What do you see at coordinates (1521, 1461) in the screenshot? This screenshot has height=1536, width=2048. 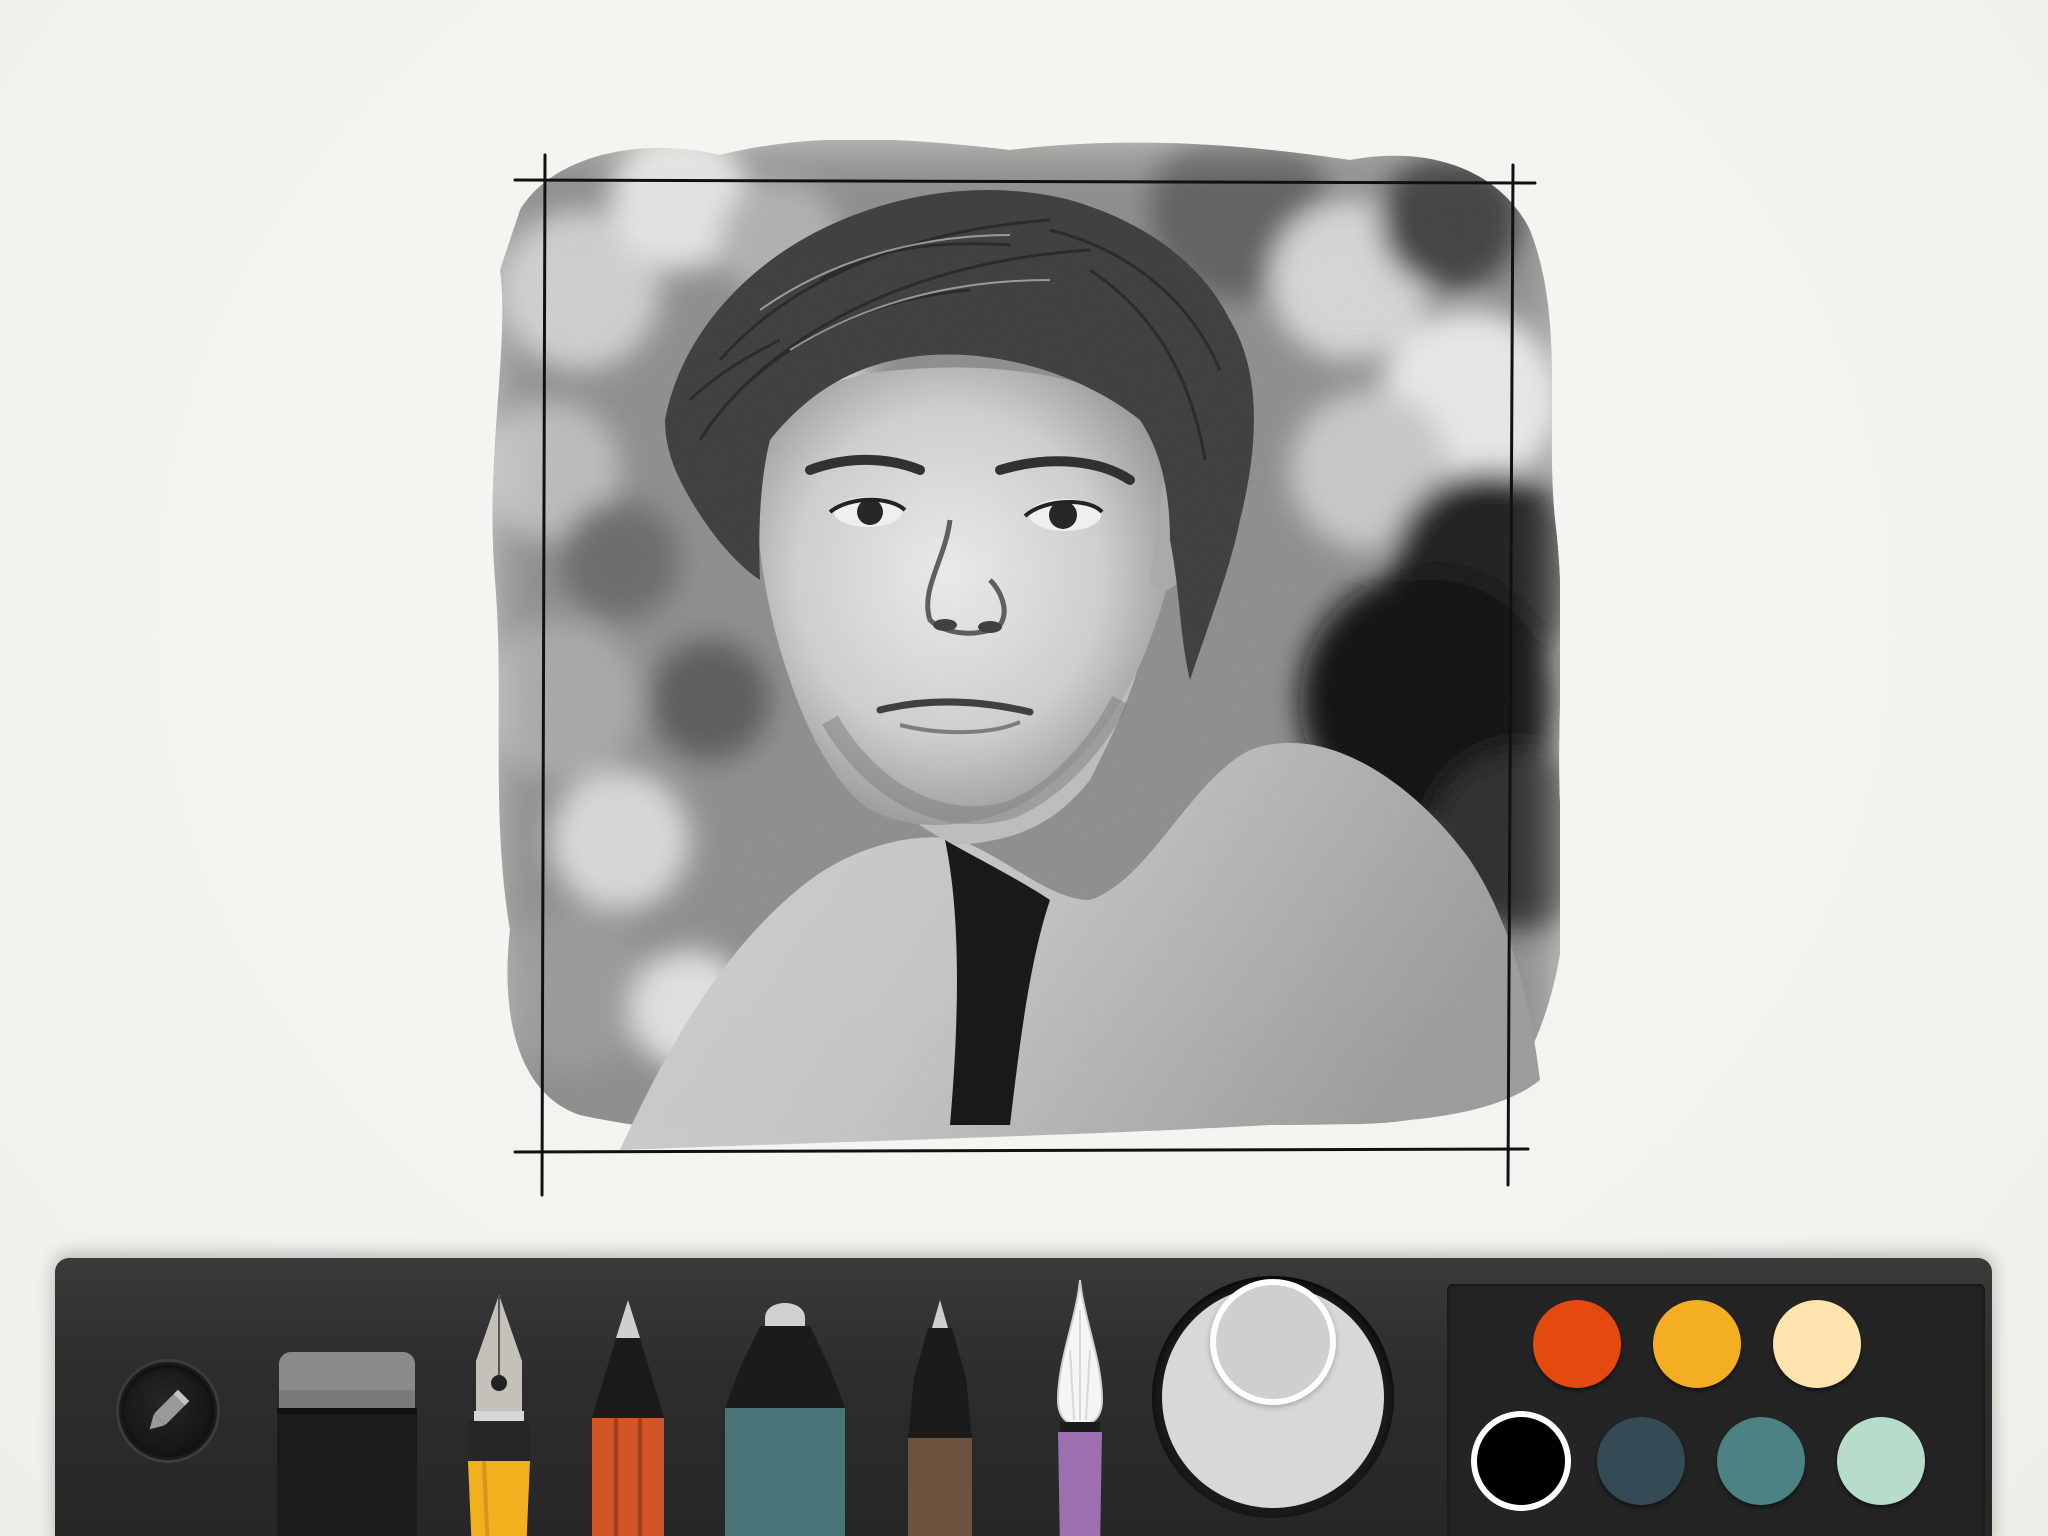 I see `swatch-black` at bounding box center [1521, 1461].